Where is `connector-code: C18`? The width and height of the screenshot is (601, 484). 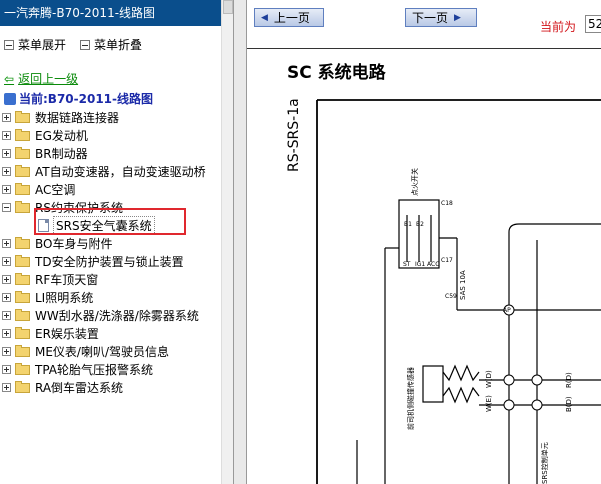
connector-code: C18 is located at coordinates (447, 203).